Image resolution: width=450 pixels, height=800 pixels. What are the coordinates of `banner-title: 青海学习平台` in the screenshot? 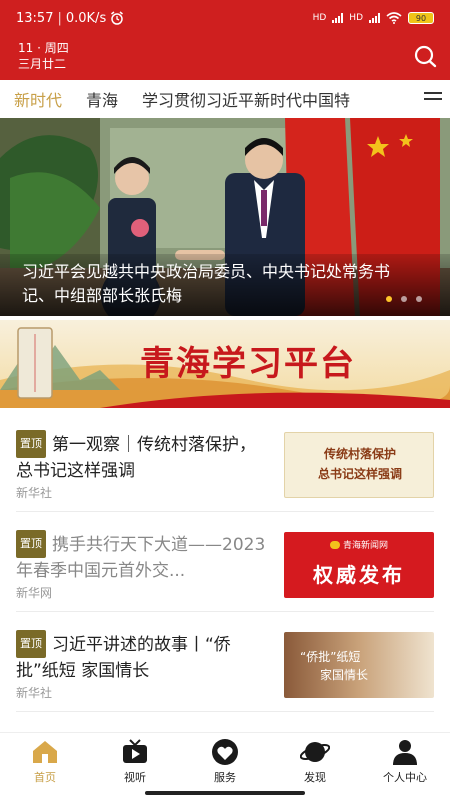 It's located at (248, 364).